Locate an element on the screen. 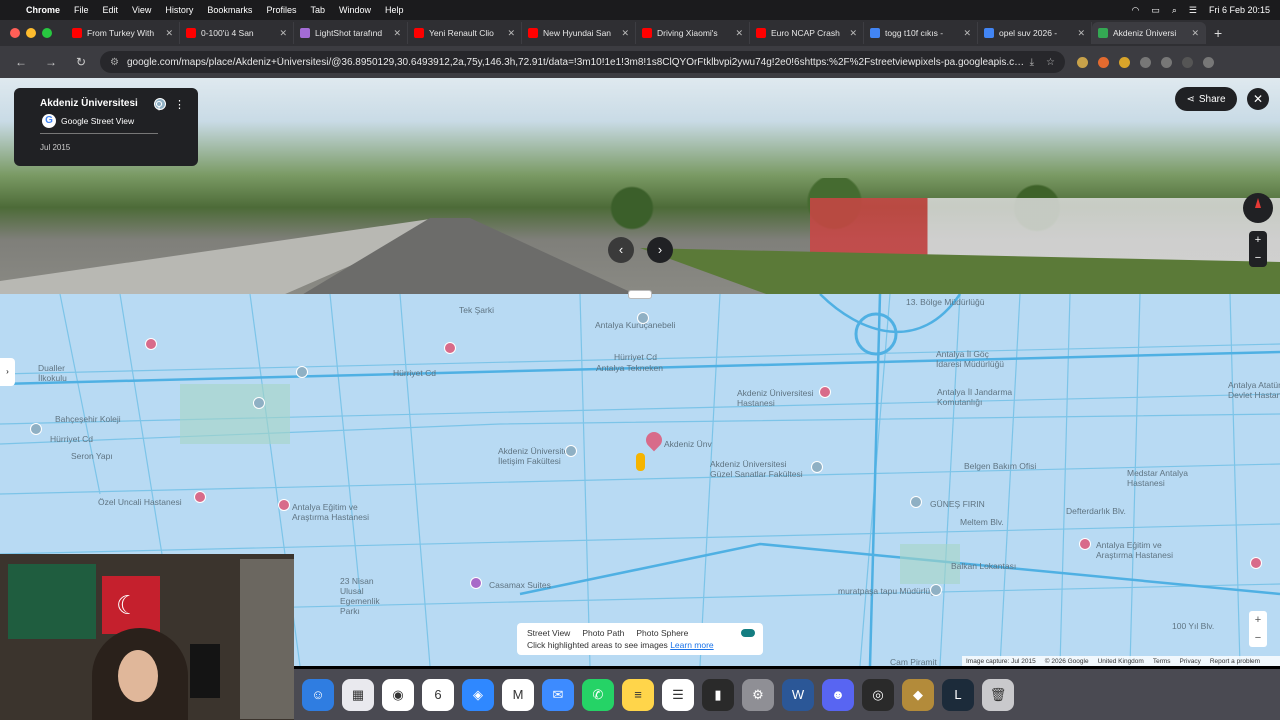 This screenshot has height=720, width=1280. menu-view: View is located at coordinates (141, 10).